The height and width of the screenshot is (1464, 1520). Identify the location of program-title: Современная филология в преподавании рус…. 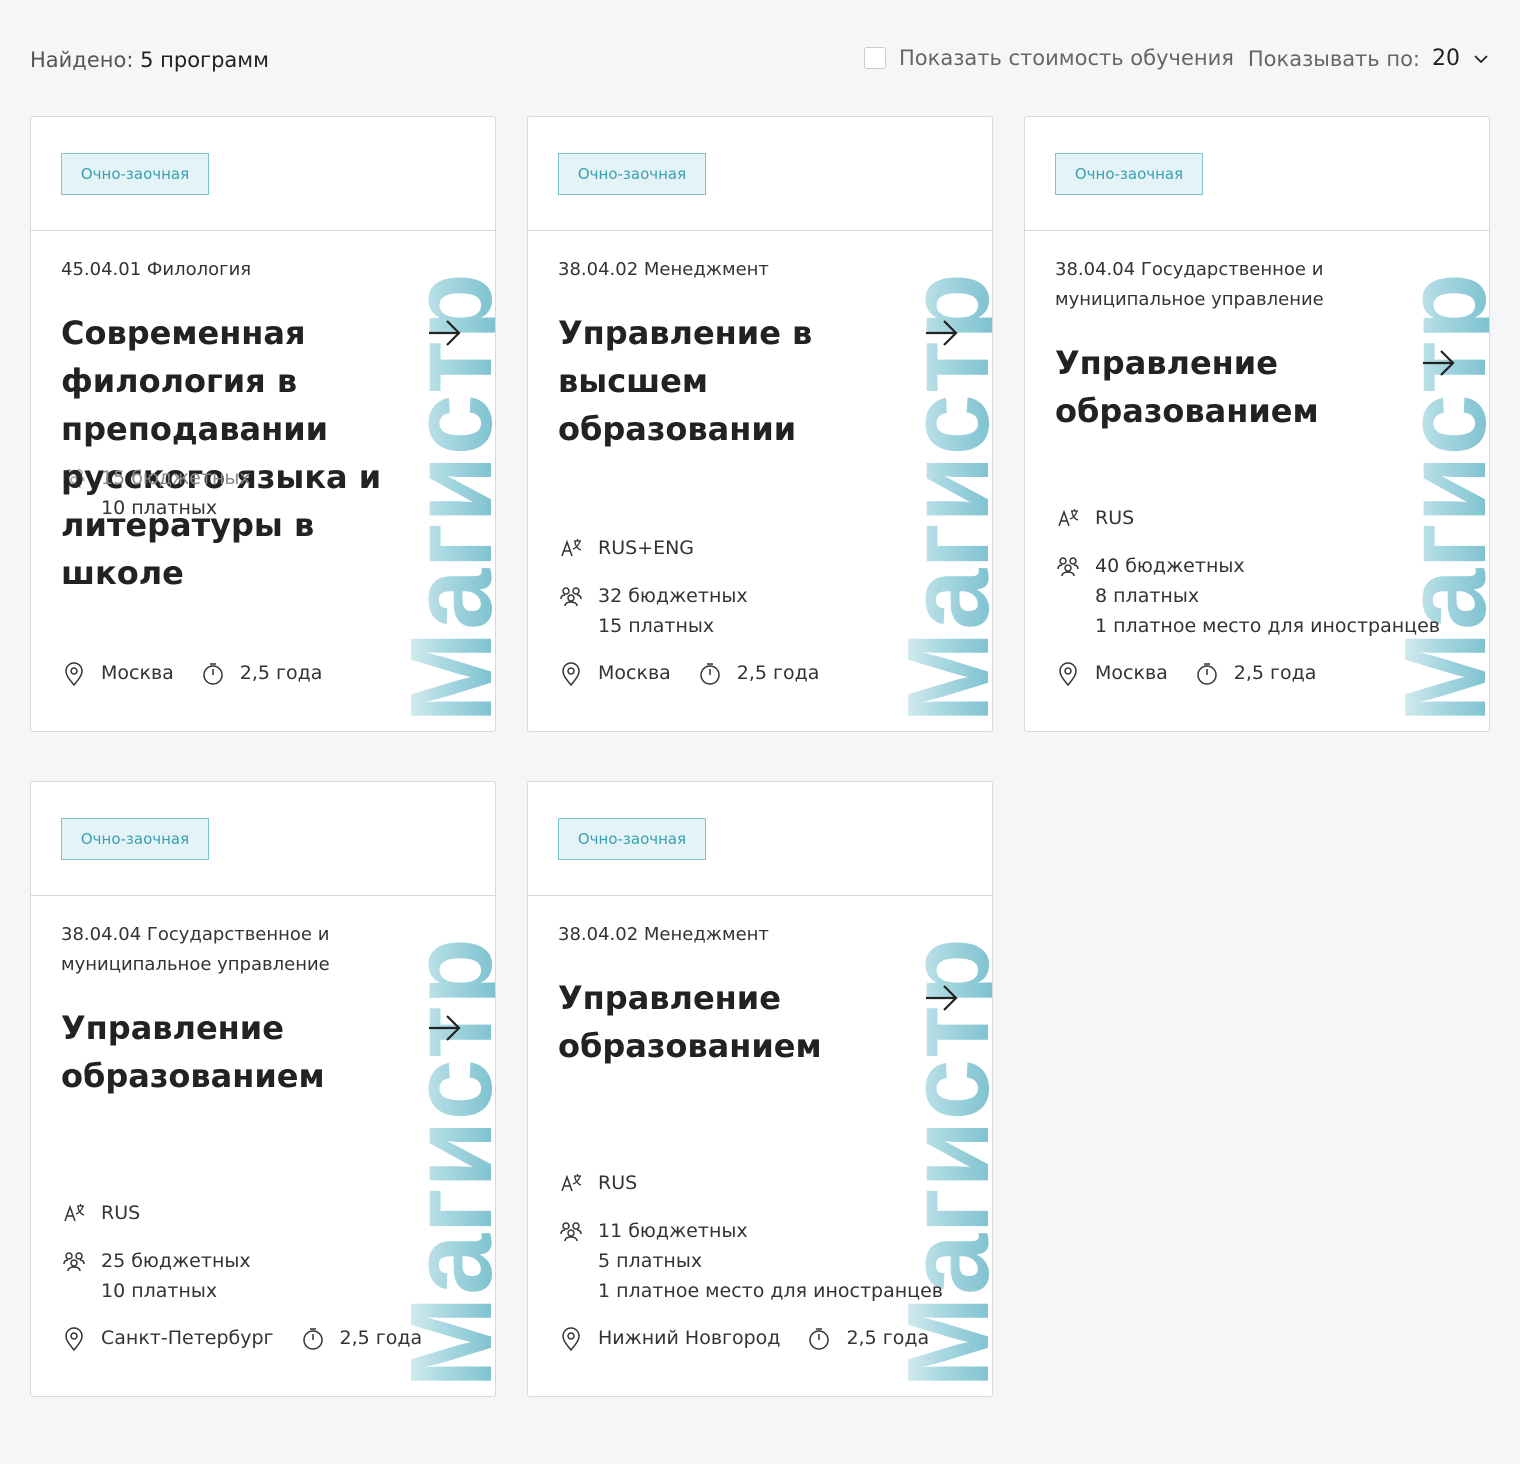
(241, 453).